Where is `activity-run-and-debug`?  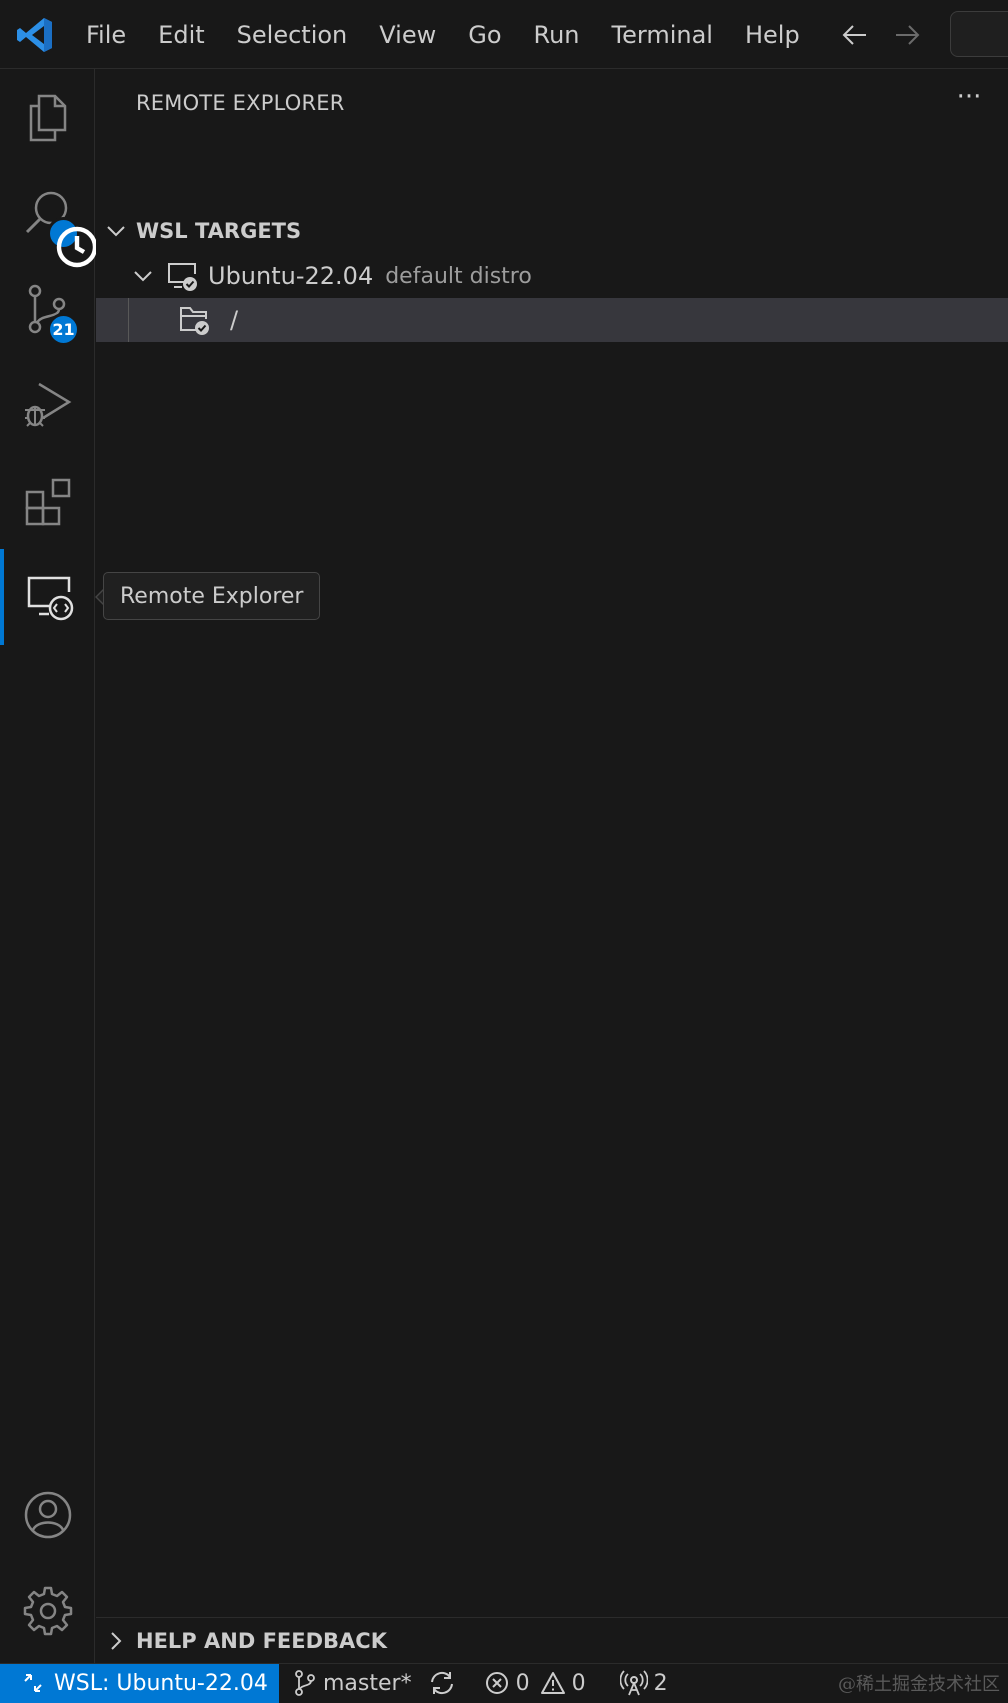
activity-run-and-debug is located at coordinates (47, 405).